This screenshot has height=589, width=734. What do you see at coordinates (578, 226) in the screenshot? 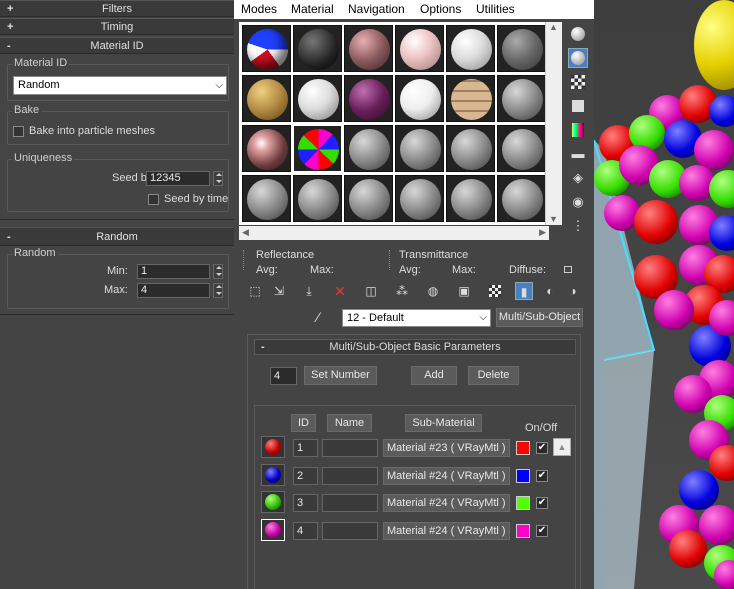
I see `material-map-navigator-icon: ⋮` at bounding box center [578, 226].